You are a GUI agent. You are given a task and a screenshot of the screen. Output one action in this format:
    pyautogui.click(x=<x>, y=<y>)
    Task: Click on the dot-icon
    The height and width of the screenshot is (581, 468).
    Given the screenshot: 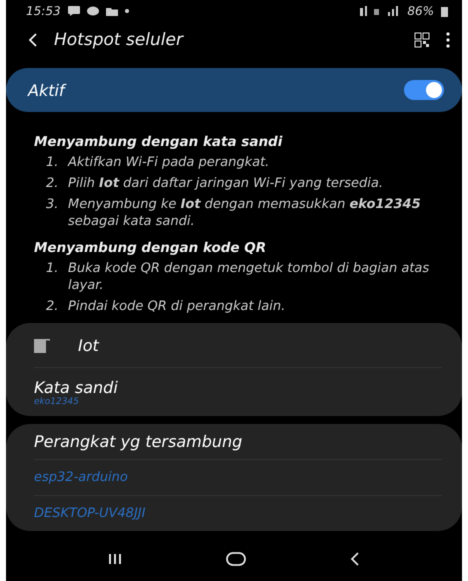 What is the action you would take?
    pyautogui.click(x=126, y=11)
    